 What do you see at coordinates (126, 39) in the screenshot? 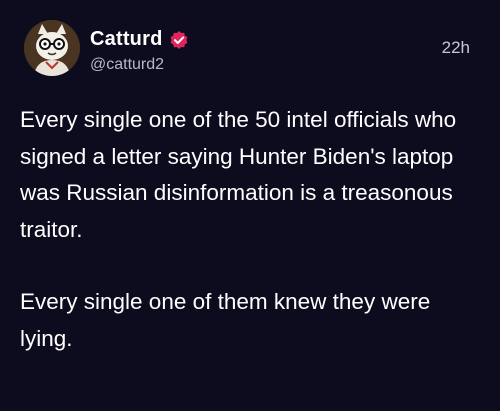
I see `display-name: Catturd` at bounding box center [126, 39].